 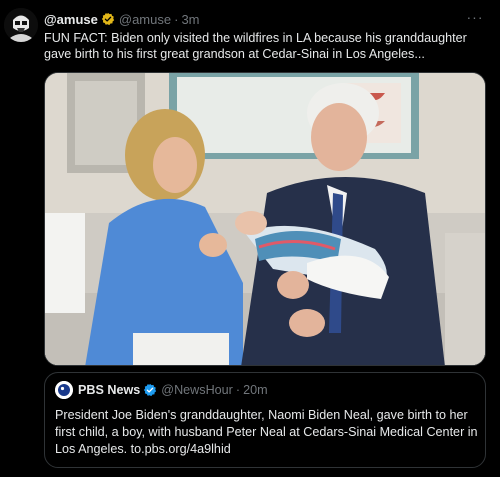 I want to click on tweet-header: @amuse @amuse · 3m, so click(x=262, y=19).